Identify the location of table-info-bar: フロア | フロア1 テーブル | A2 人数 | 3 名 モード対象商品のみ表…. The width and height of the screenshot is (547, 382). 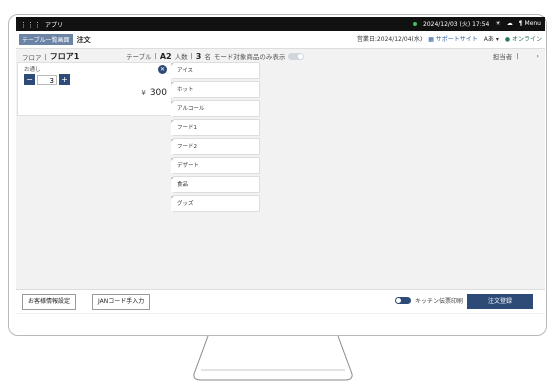
(280, 56).